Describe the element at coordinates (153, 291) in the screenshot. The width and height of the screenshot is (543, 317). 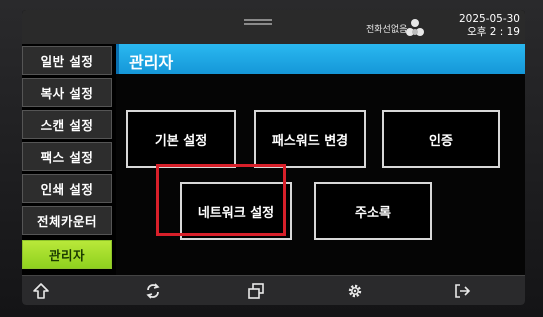
I see `refresh-icon` at that location.